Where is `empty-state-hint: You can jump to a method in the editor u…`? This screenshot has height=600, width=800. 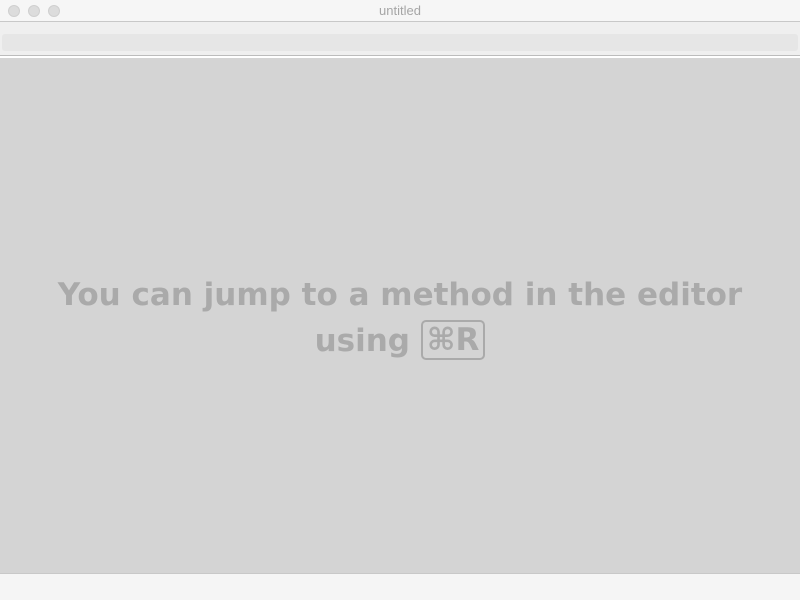
empty-state-hint: You can jump to a method in the editor u… is located at coordinates (400, 318).